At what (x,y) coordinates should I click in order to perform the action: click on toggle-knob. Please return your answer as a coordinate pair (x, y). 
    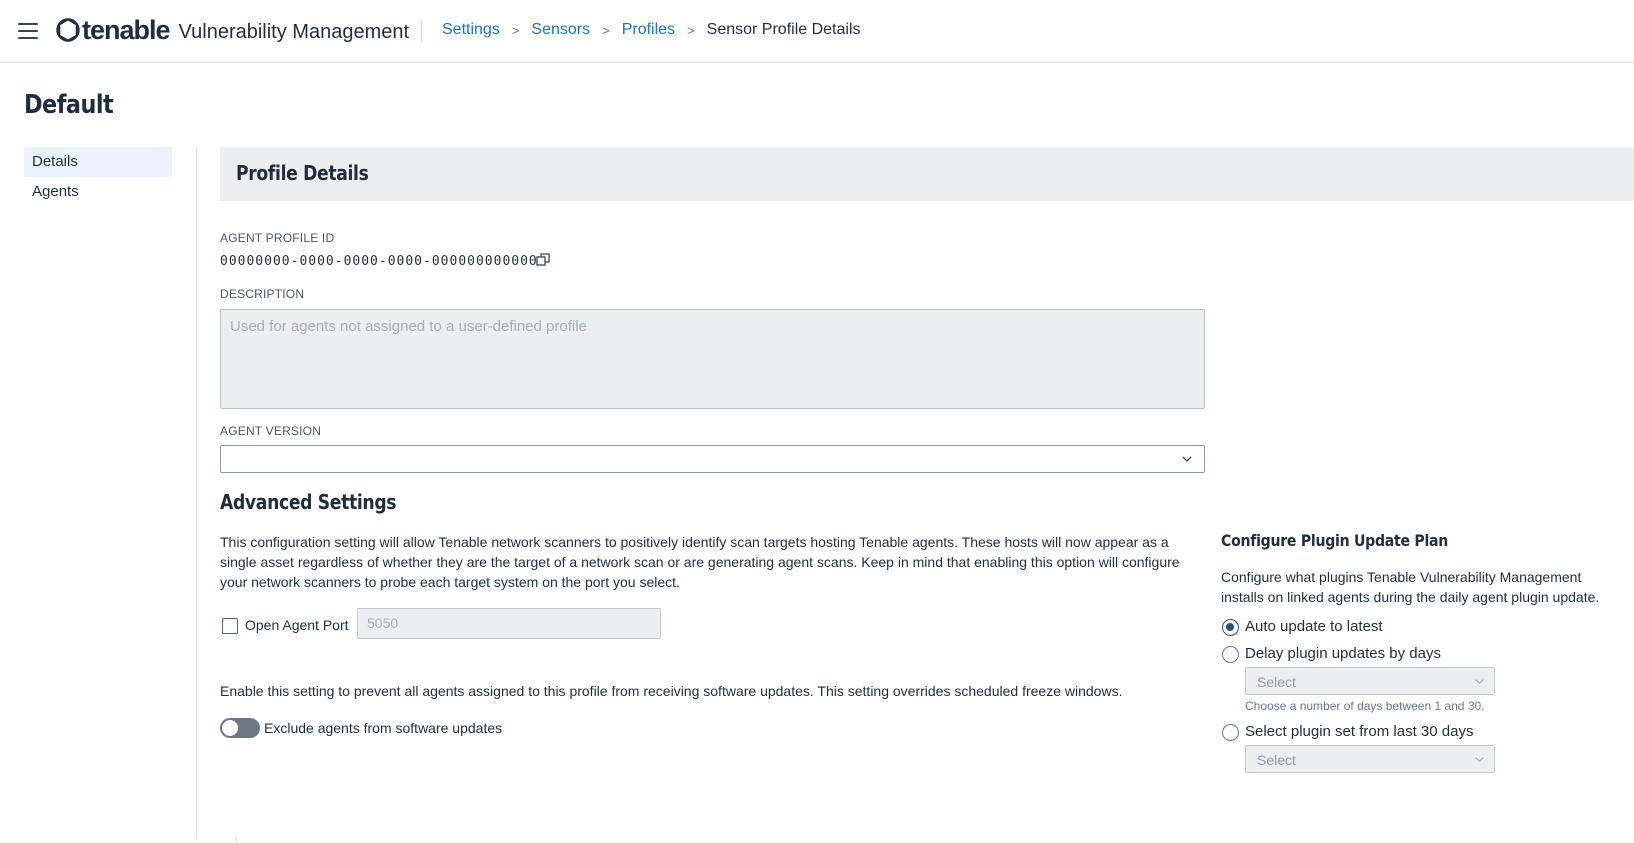
    Looking at the image, I should click on (230, 728).